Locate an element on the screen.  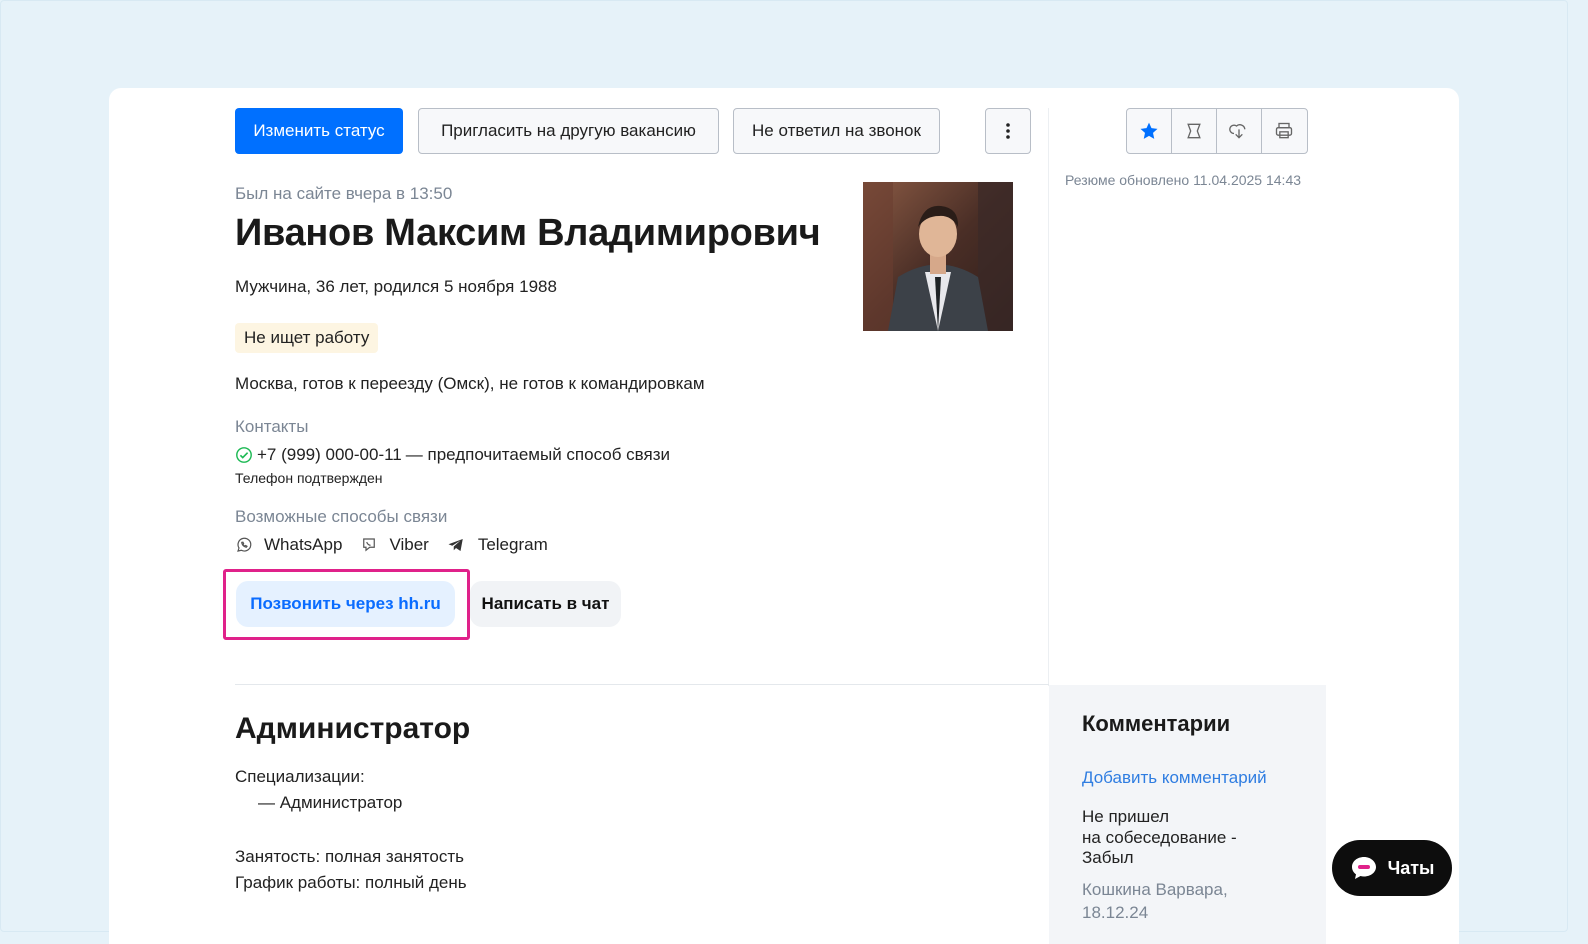
comments-title: Комментарии is located at coordinates (1156, 723).